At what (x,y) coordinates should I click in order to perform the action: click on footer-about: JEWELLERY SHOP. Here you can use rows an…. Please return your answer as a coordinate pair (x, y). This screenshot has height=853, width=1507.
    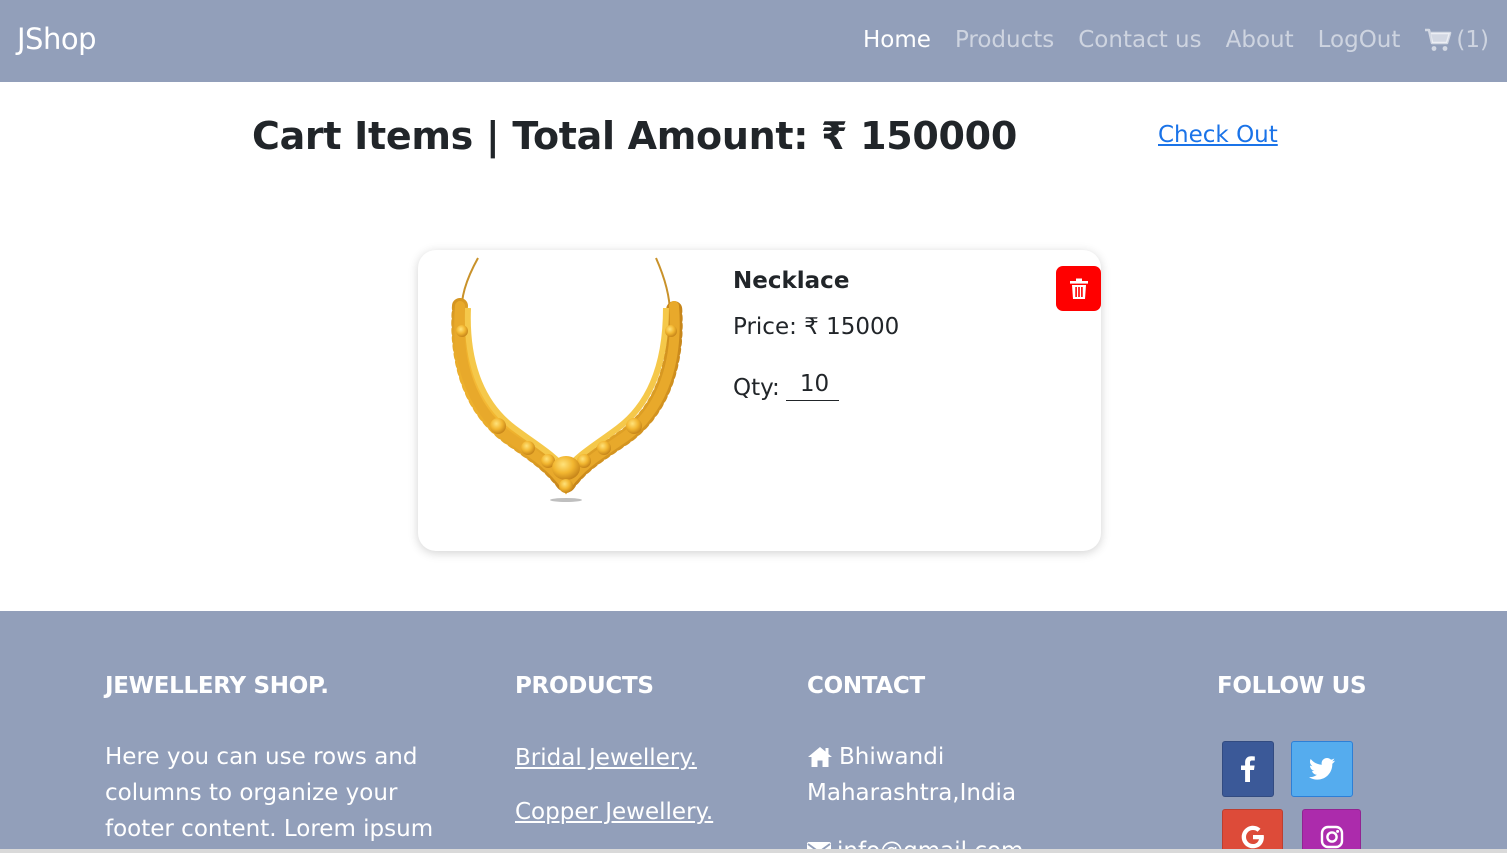
    Looking at the image, I should click on (275, 760).